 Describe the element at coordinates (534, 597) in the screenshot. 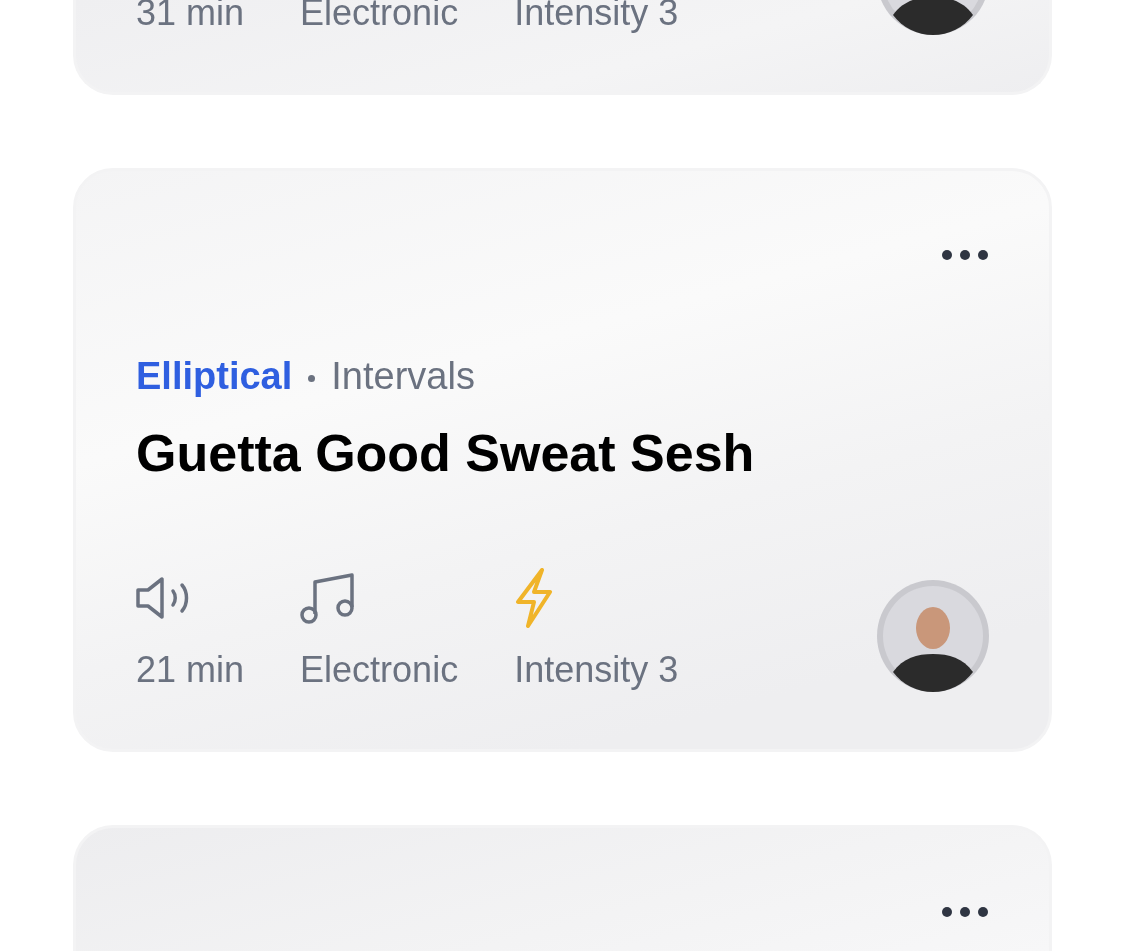

I see `lightning-icon` at that location.